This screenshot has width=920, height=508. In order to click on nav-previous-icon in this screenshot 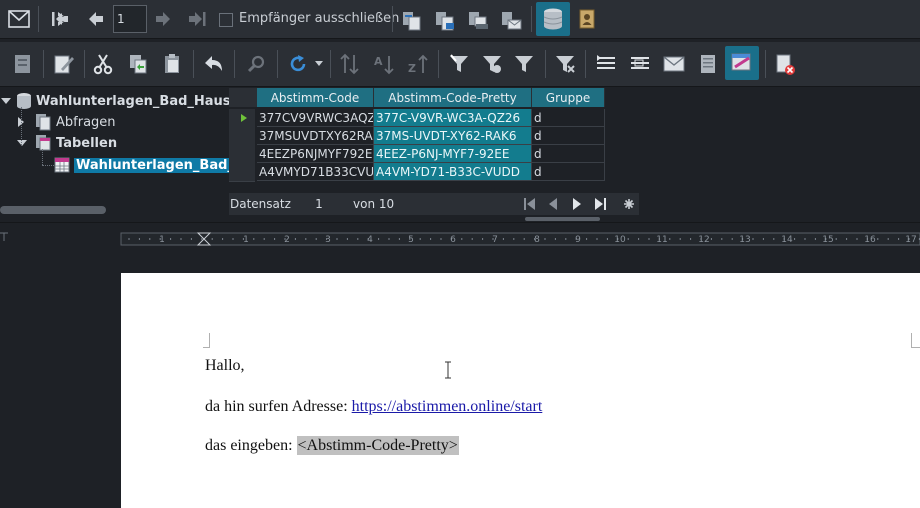, I will do `click(553, 204)`.